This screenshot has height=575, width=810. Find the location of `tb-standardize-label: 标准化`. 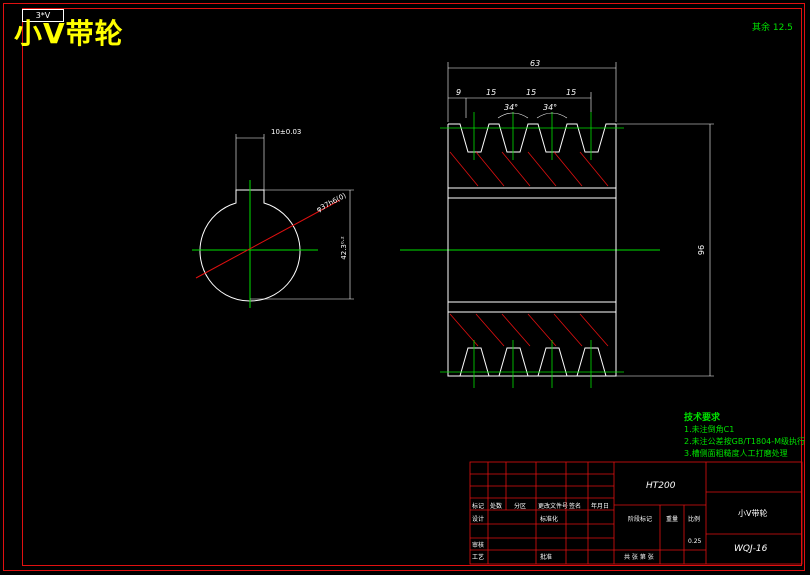

tb-standardize-label: 标准化 is located at coordinates (549, 519).